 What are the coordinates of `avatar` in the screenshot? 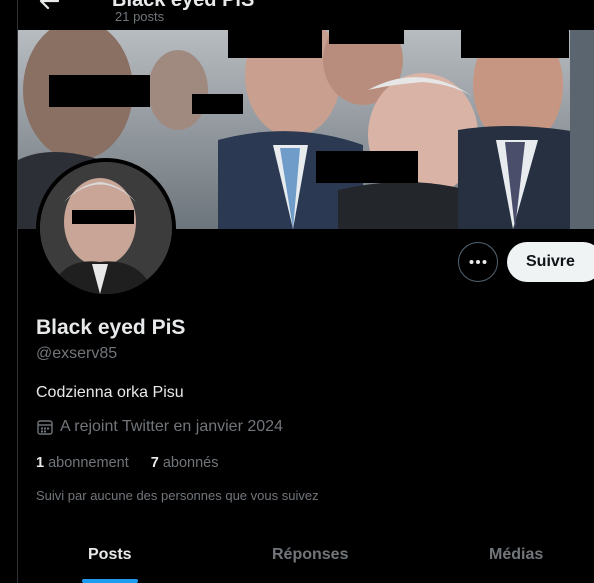 It's located at (106, 228).